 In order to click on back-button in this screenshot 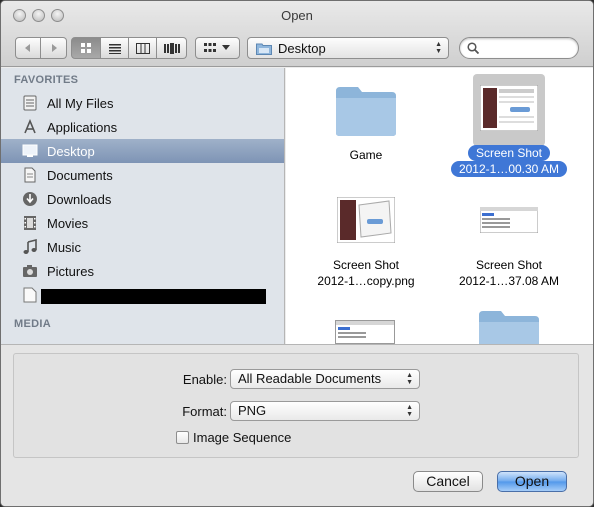, I will do `click(28, 48)`.